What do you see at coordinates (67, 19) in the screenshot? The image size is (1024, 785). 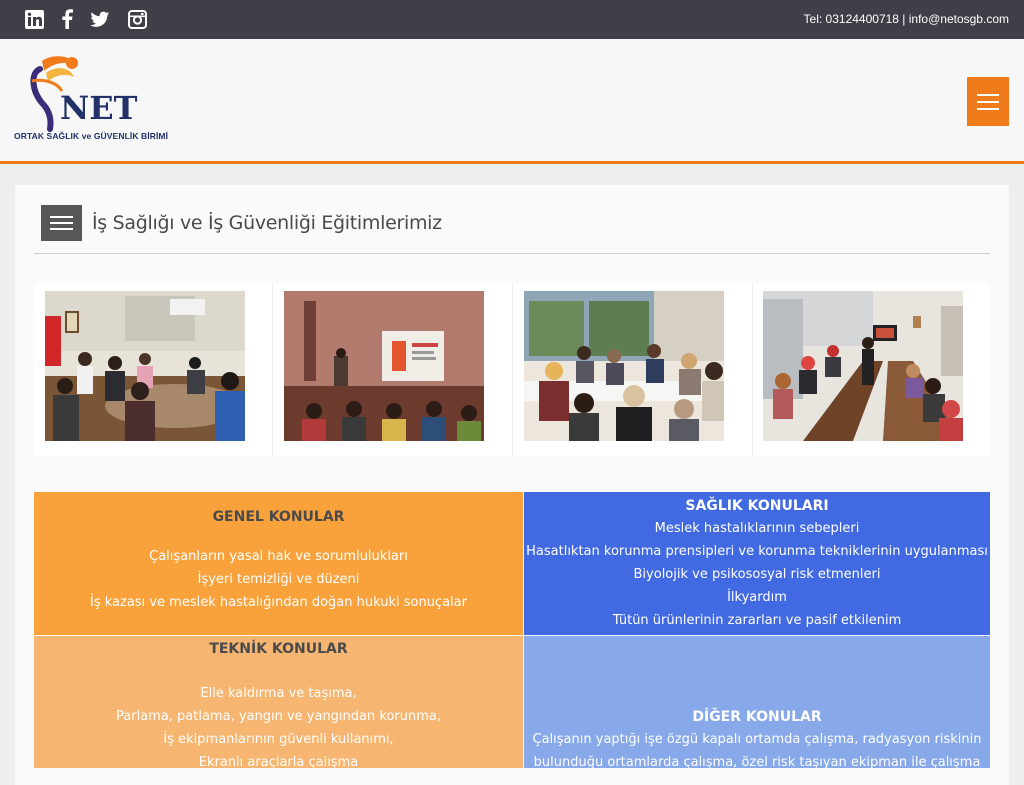 I see `facebook-icon` at bounding box center [67, 19].